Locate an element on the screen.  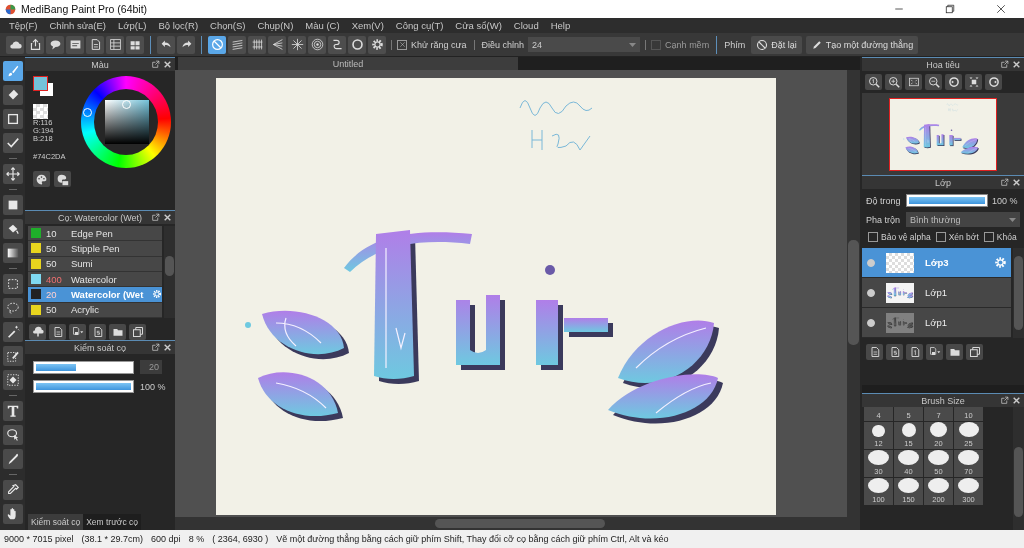
parallel-snap-button is located at coordinates (237, 44).